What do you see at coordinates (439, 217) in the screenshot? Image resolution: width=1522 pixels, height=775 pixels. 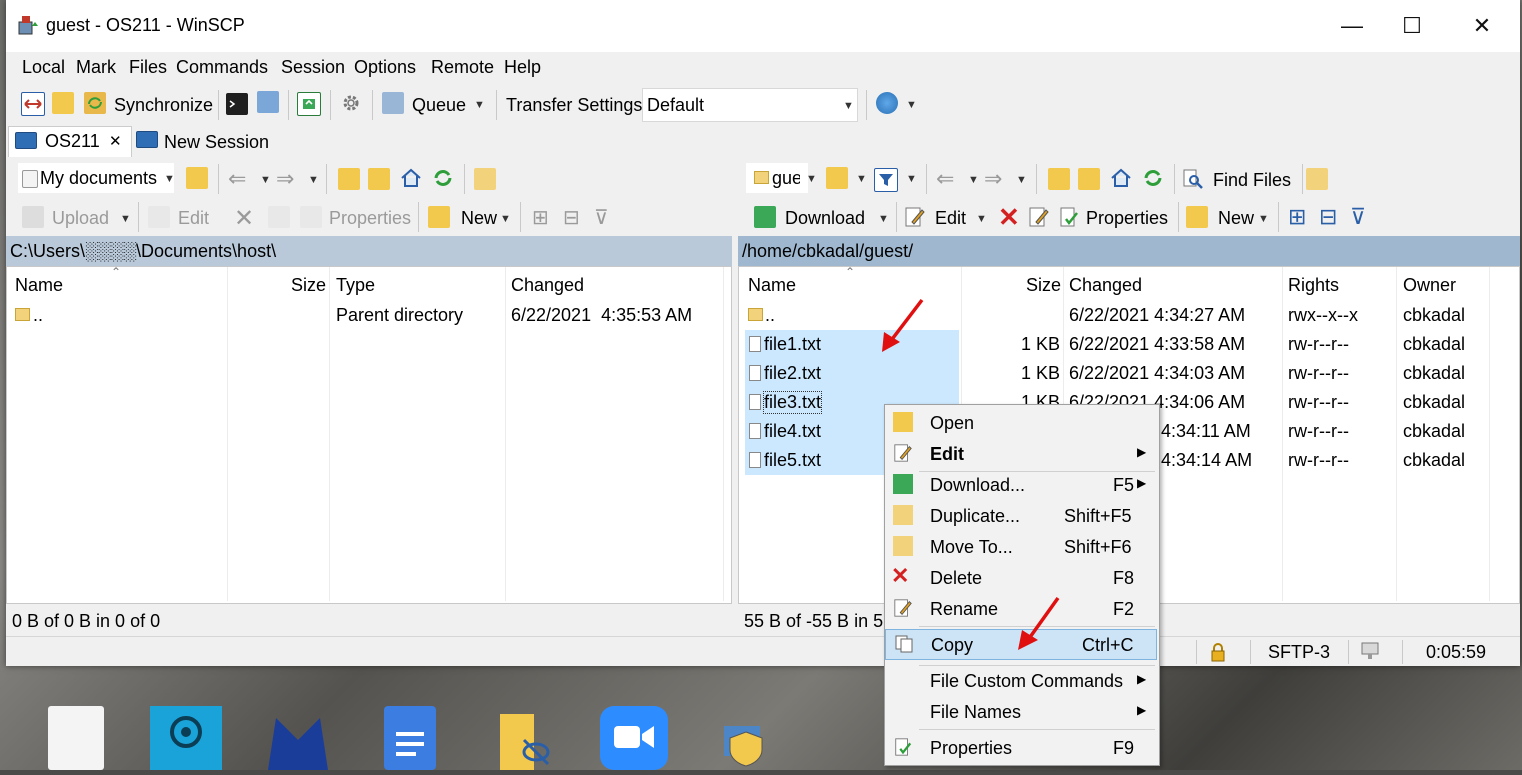 I see `new-folder-icon` at bounding box center [439, 217].